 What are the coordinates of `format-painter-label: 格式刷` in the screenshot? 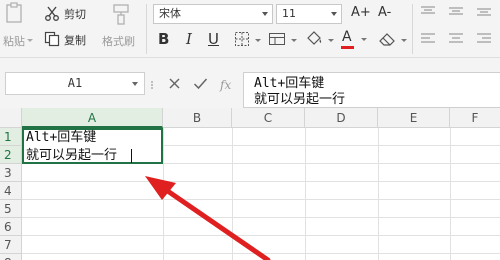 It's located at (118, 41).